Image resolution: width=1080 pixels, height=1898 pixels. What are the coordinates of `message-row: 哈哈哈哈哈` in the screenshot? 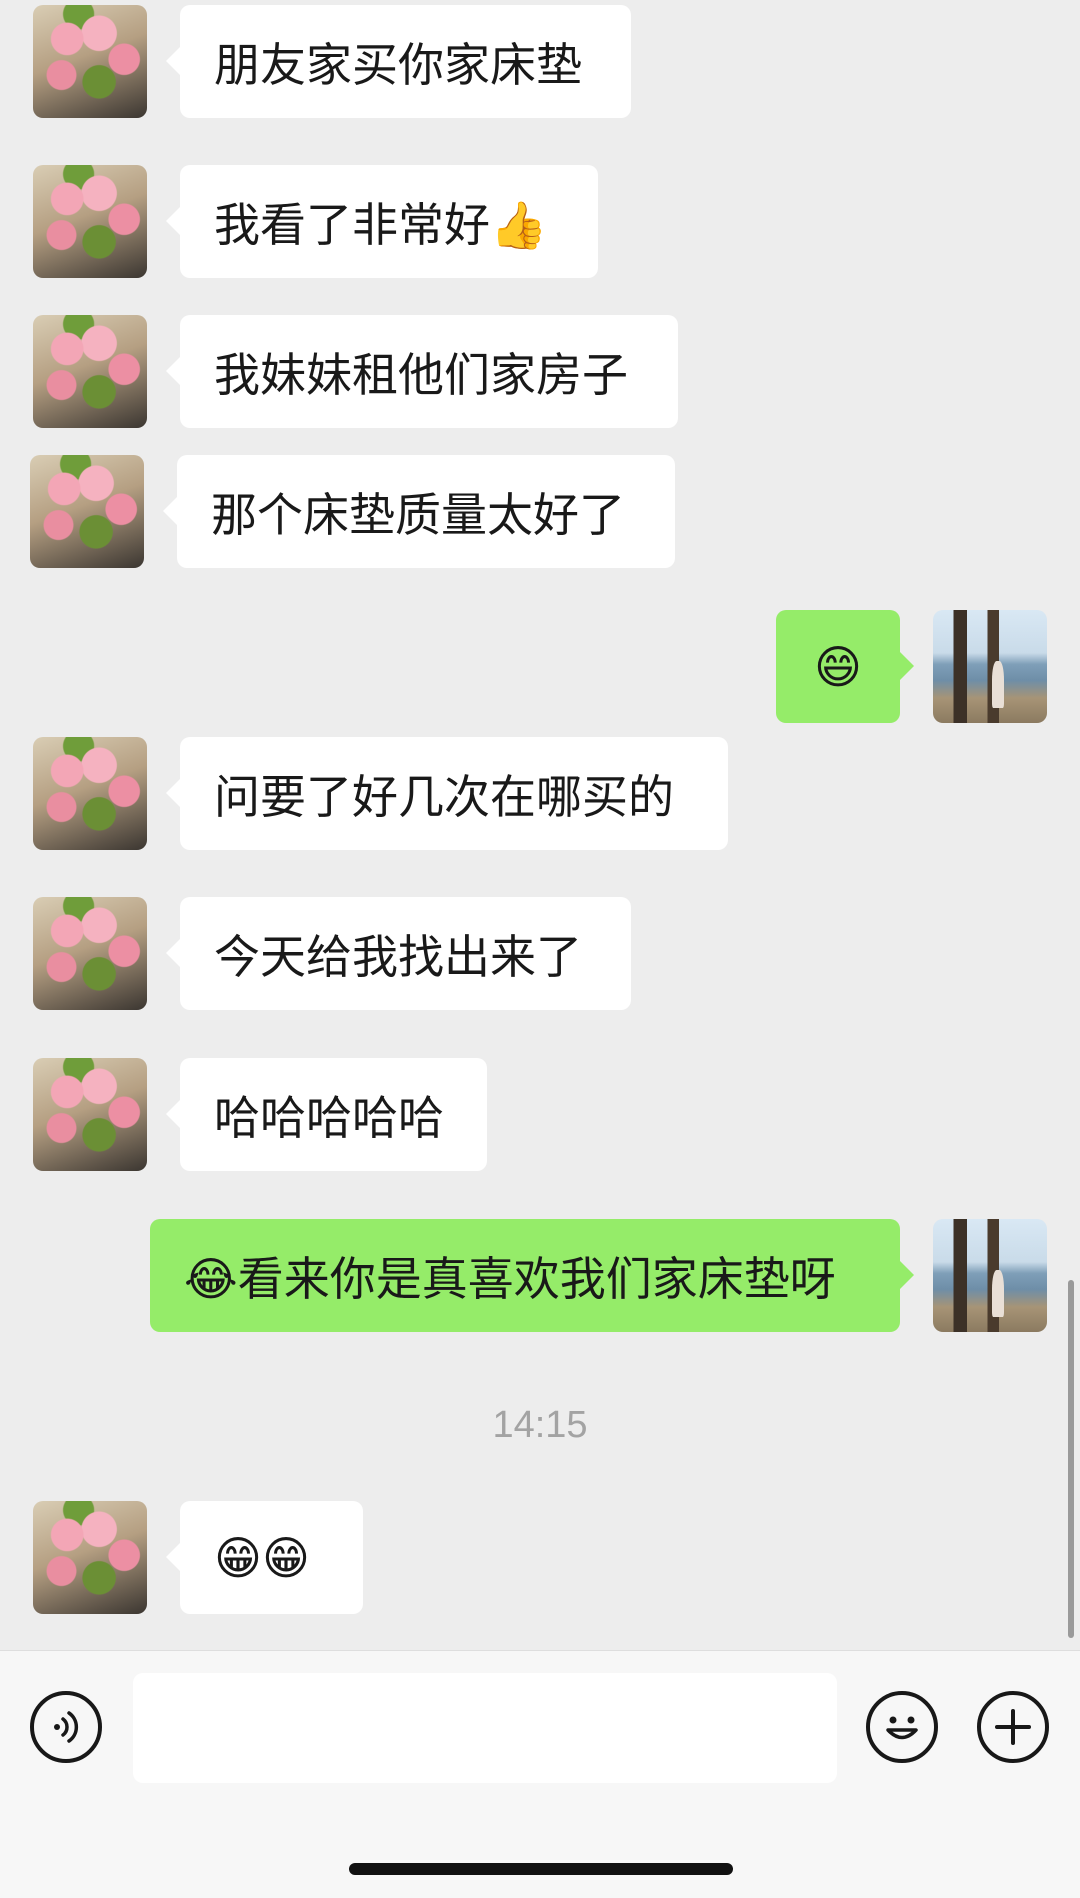 It's located at (540, 1114).